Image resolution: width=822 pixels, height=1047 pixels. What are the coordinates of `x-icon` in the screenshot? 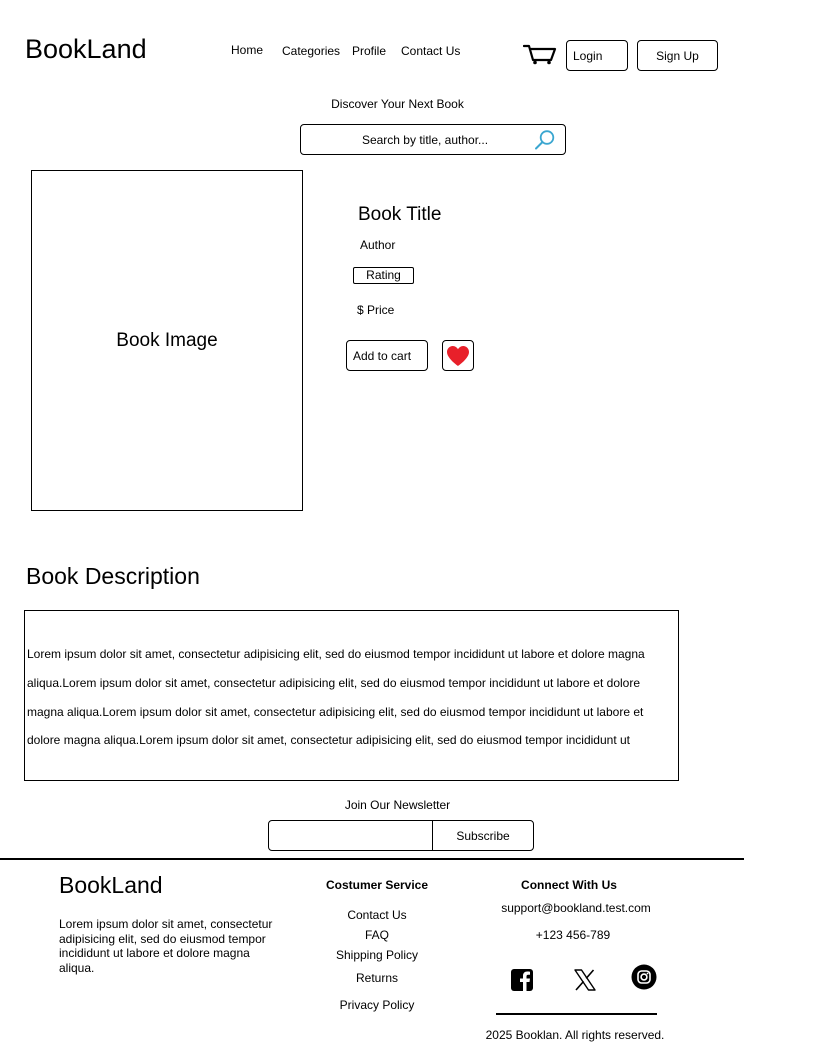 It's located at (585, 980).